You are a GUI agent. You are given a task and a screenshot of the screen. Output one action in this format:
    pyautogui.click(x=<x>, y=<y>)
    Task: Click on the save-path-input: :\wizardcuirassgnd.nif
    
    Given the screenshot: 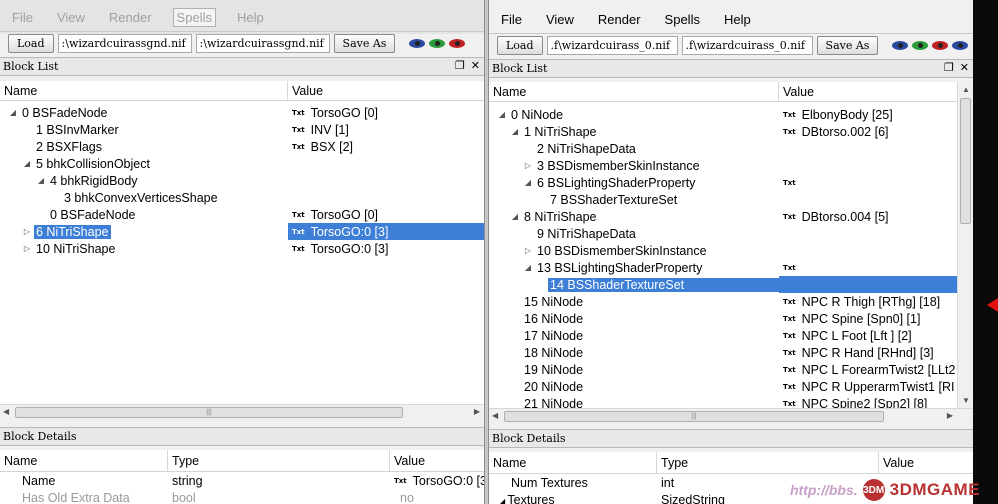 What is the action you would take?
    pyautogui.click(x=262, y=43)
    